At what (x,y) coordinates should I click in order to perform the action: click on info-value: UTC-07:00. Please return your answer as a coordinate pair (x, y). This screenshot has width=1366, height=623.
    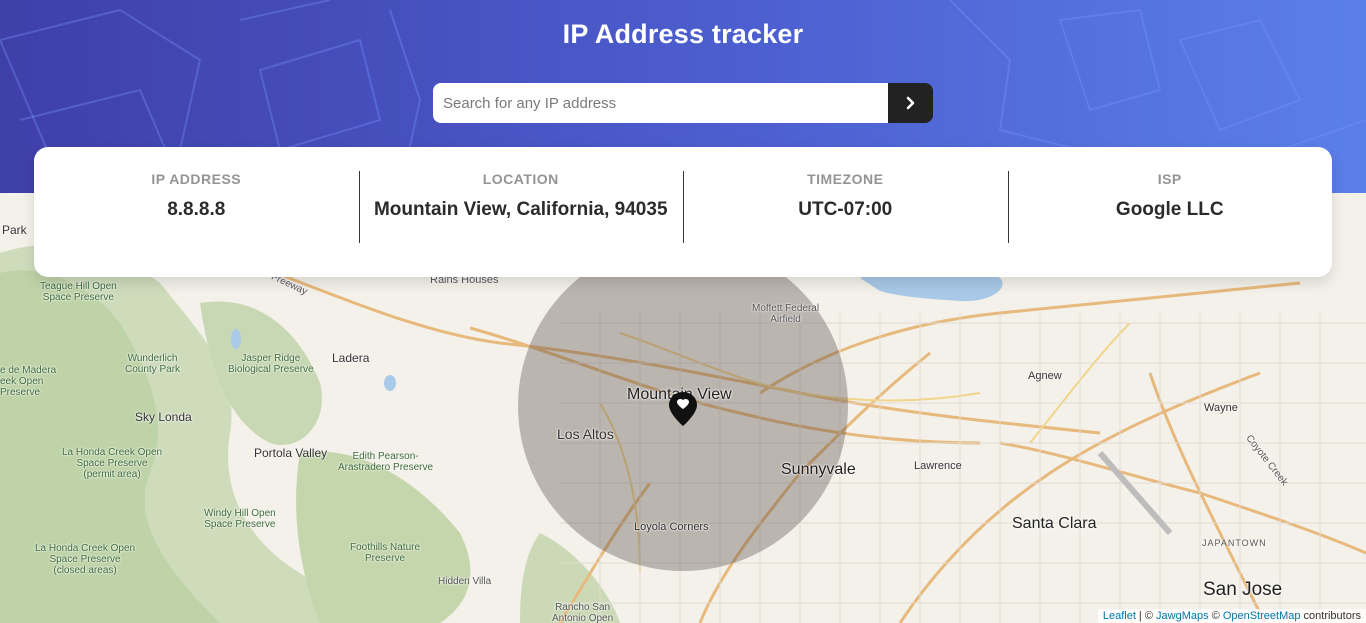
    Looking at the image, I should click on (845, 209).